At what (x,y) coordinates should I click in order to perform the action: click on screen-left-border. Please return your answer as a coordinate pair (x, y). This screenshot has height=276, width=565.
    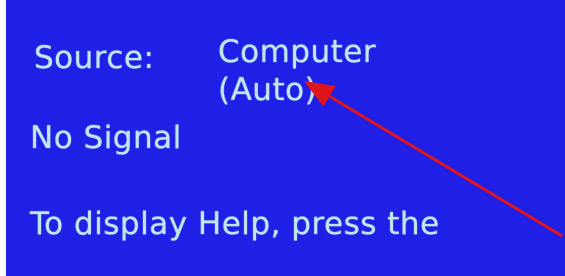
    Looking at the image, I should click on (3, 138).